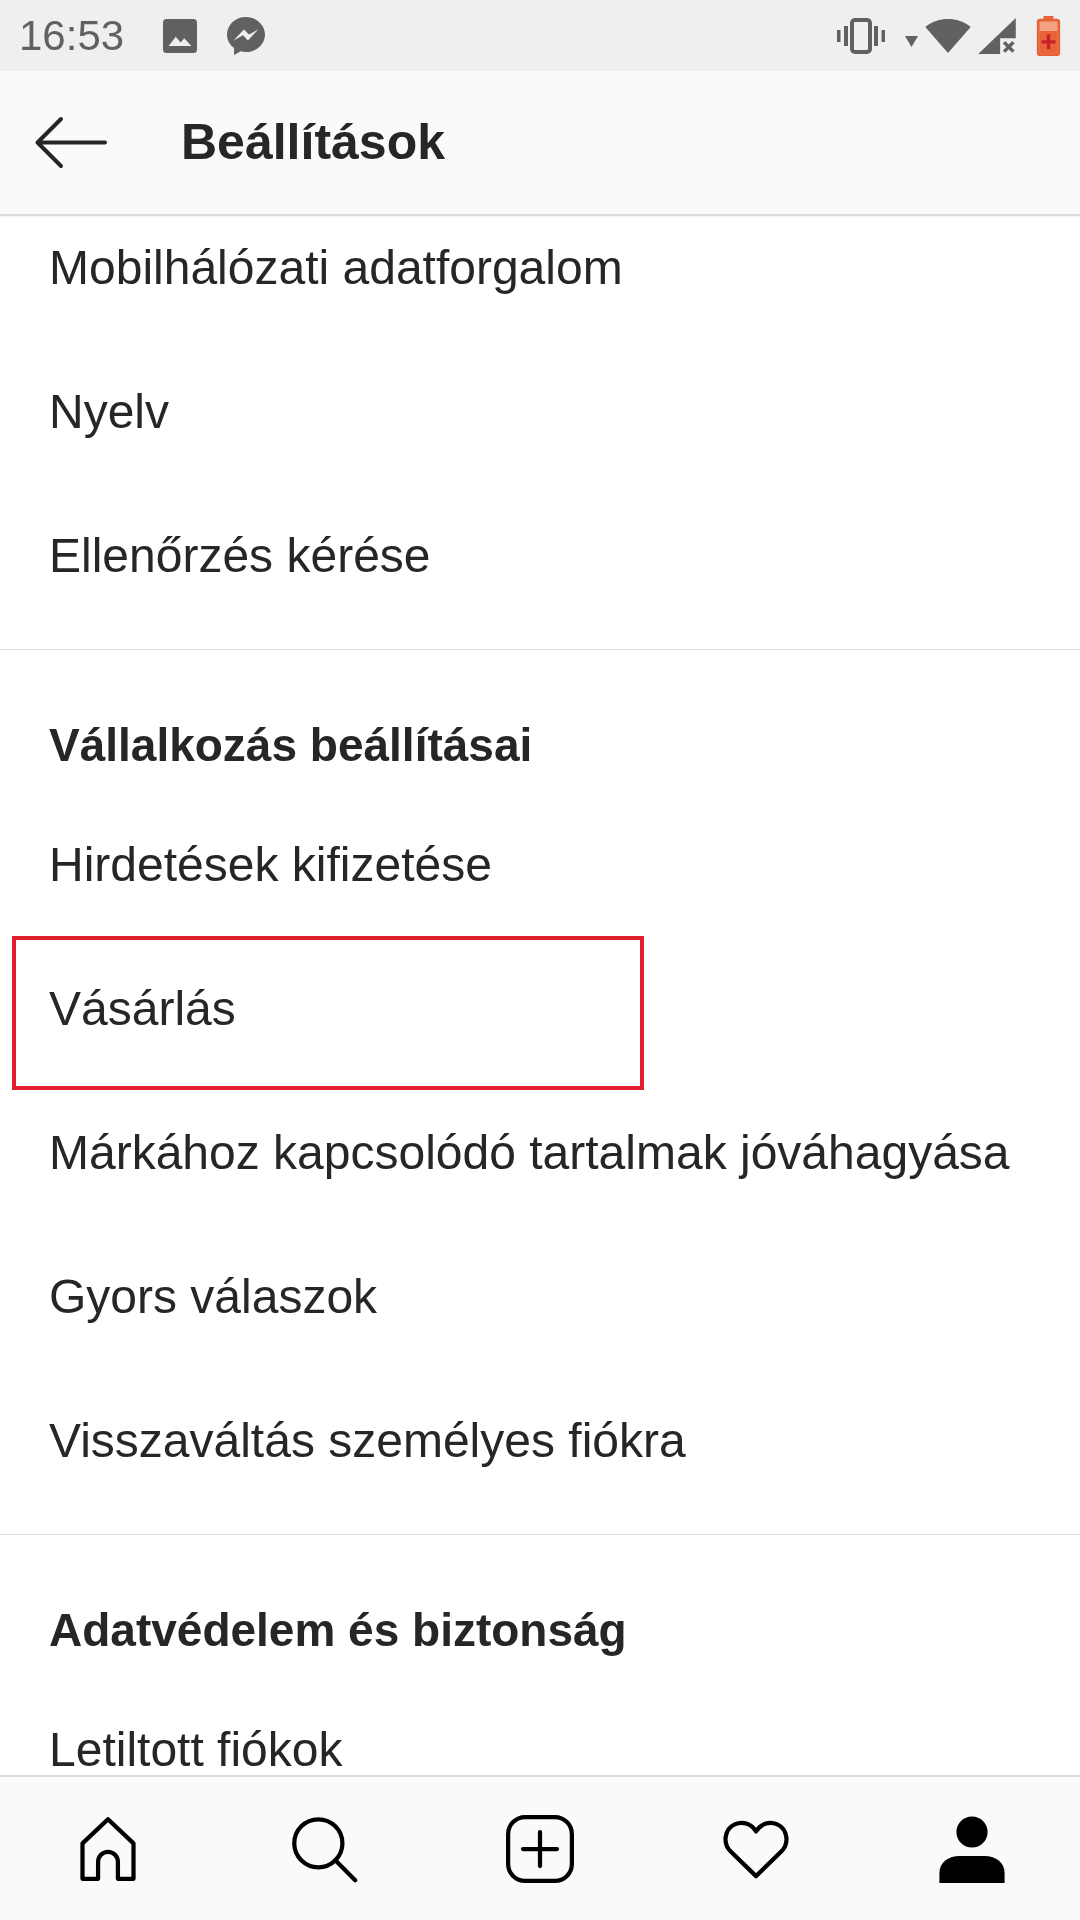 The width and height of the screenshot is (1080, 1920). What do you see at coordinates (336, 268) in the screenshot?
I see `settings-item: Mobilhálózati adatforgalom` at bounding box center [336, 268].